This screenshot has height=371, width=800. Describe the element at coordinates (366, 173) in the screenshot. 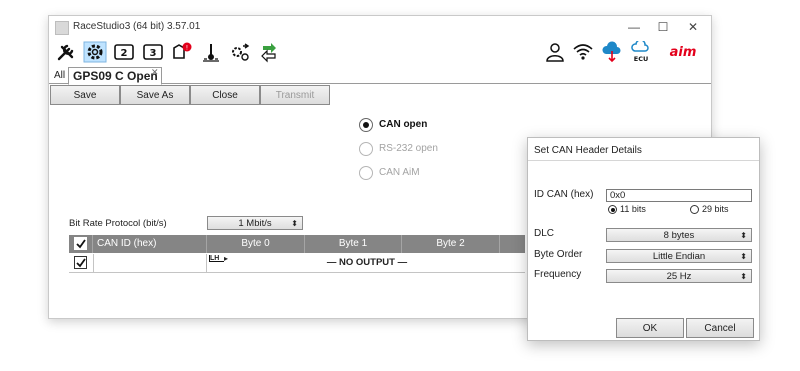

I see `radio-can-aim-circle` at that location.